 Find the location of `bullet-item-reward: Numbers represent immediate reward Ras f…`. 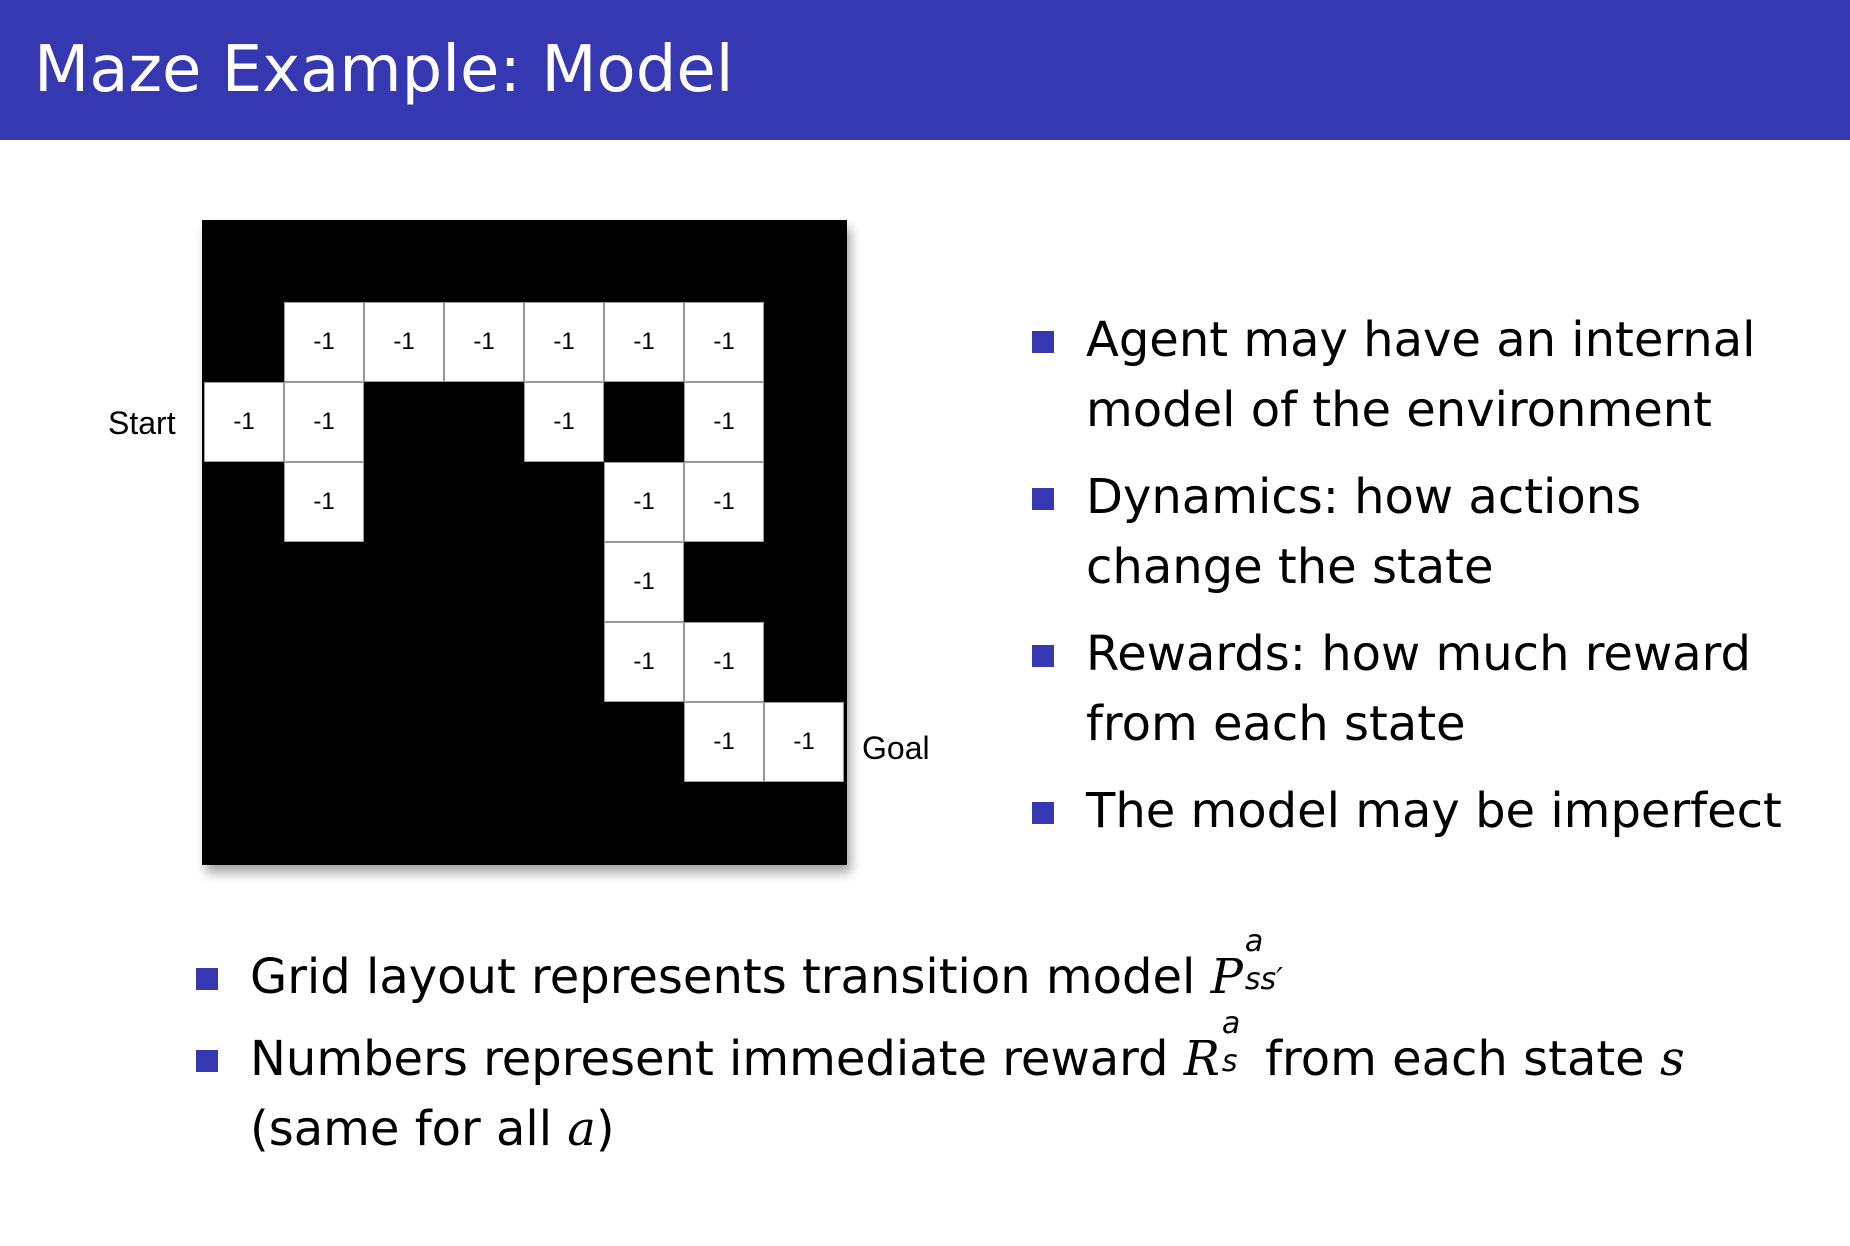

bullet-item-reward: Numbers represent immediate reward Ras f… is located at coordinates (1006, 1086).